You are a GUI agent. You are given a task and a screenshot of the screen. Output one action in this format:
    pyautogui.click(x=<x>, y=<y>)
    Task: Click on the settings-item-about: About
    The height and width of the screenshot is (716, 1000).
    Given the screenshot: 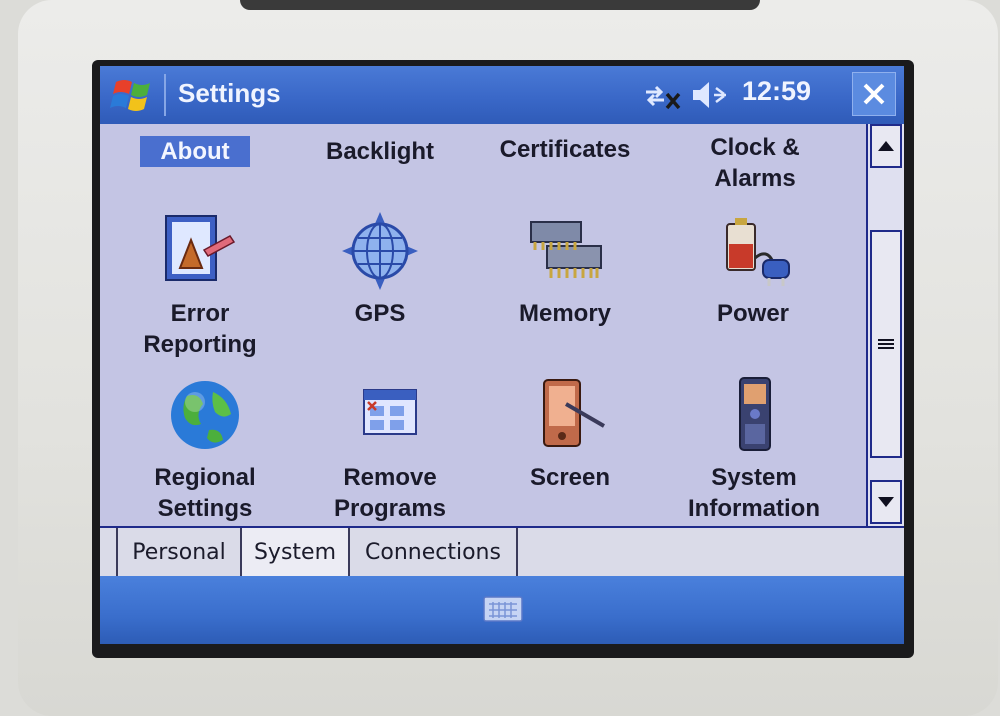 What is the action you would take?
    pyautogui.click(x=195, y=151)
    